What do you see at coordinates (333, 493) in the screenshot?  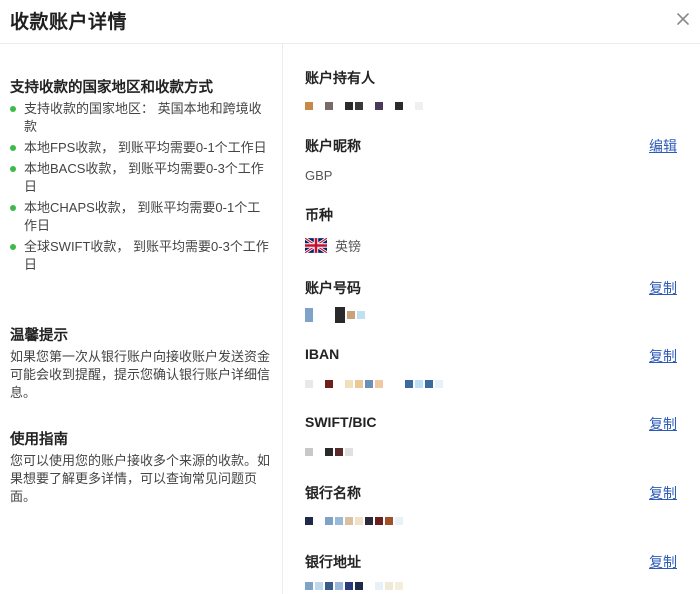 I see `field-label: 银行名称` at bounding box center [333, 493].